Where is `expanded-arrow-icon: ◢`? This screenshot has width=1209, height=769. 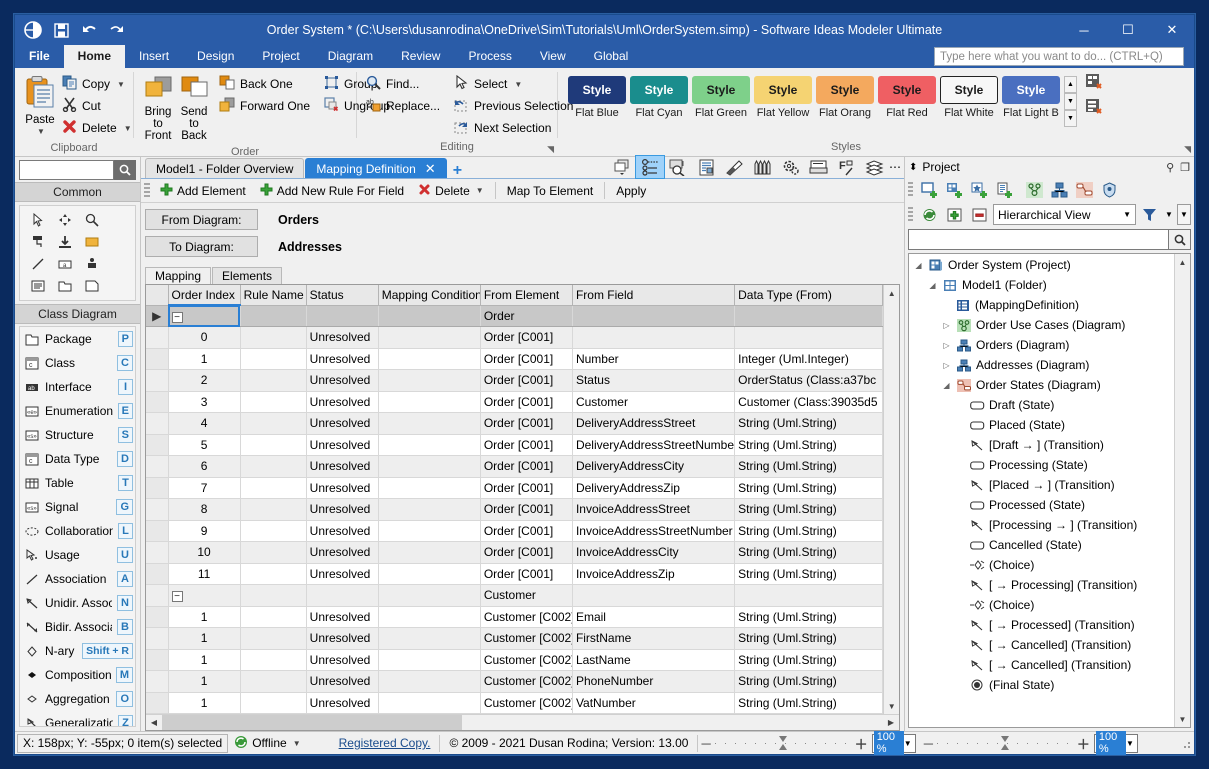 expanded-arrow-icon: ◢ is located at coordinates (932, 285).